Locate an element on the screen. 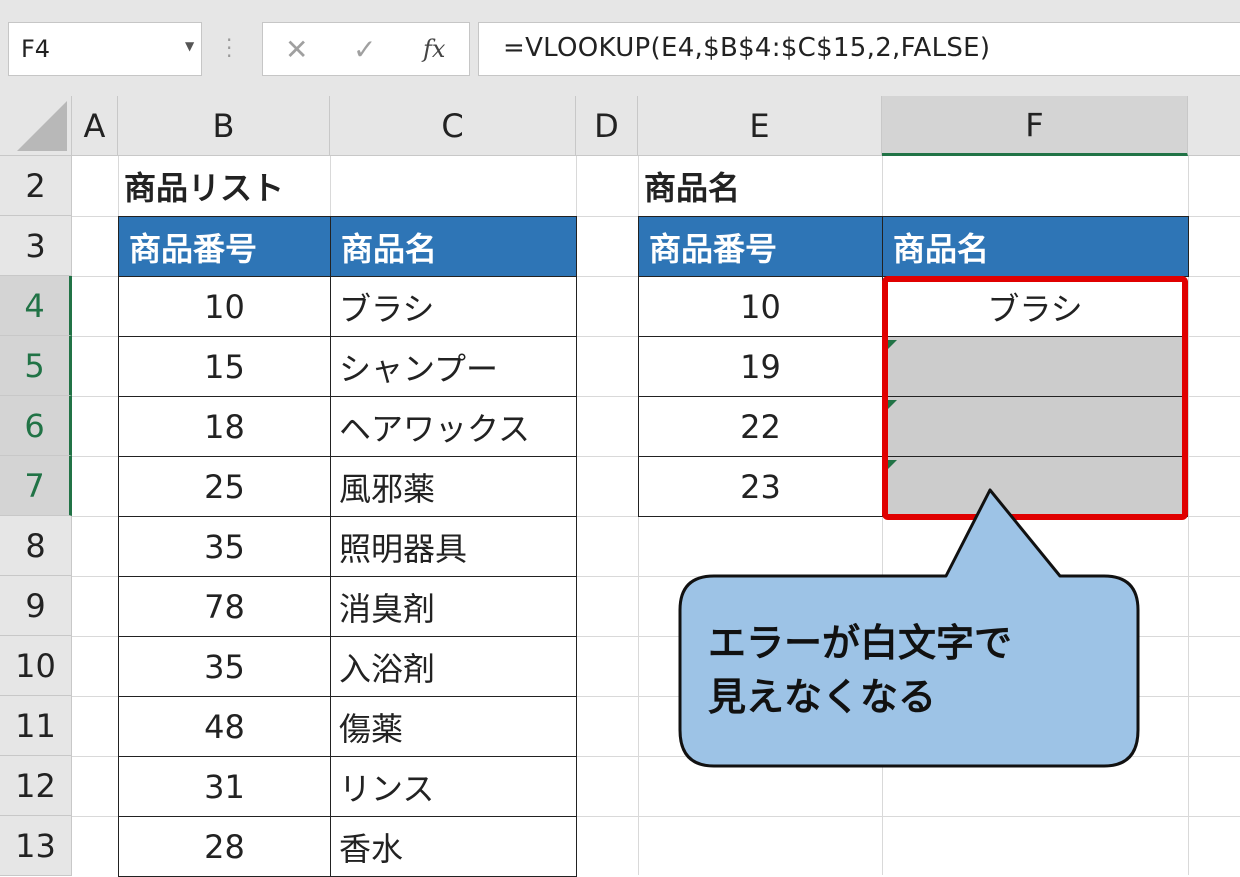 The width and height of the screenshot is (1240, 877). product-list-header-name: 商品名 is located at coordinates (453, 246).